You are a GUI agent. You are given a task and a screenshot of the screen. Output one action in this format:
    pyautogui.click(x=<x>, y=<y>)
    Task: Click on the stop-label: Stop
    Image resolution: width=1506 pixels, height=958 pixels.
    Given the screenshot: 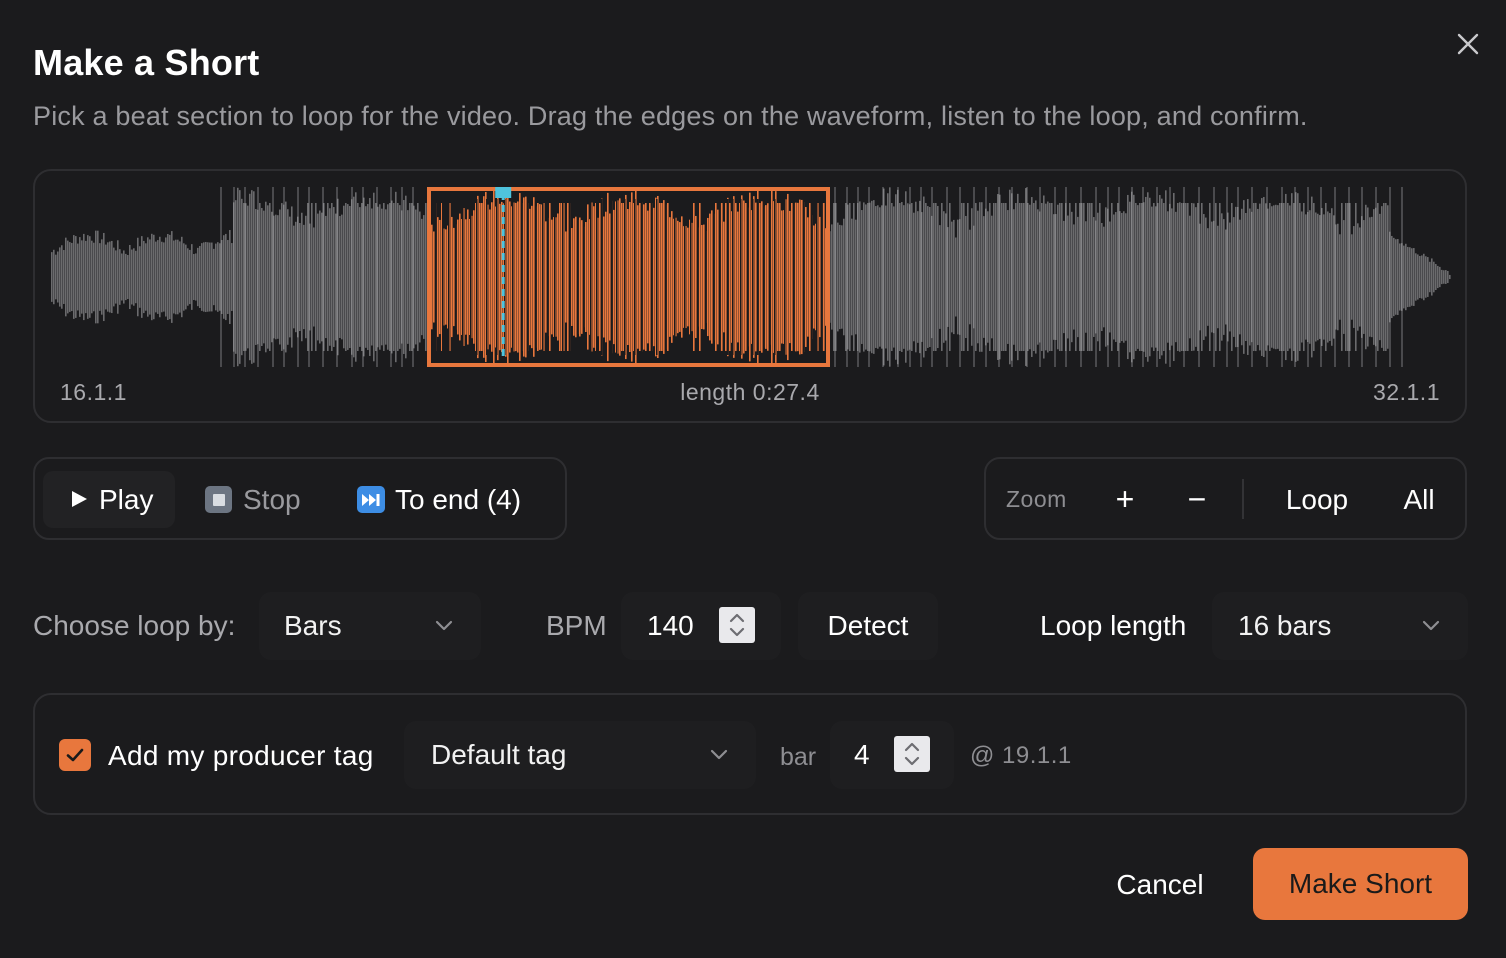 What is the action you would take?
    pyautogui.click(x=272, y=499)
    